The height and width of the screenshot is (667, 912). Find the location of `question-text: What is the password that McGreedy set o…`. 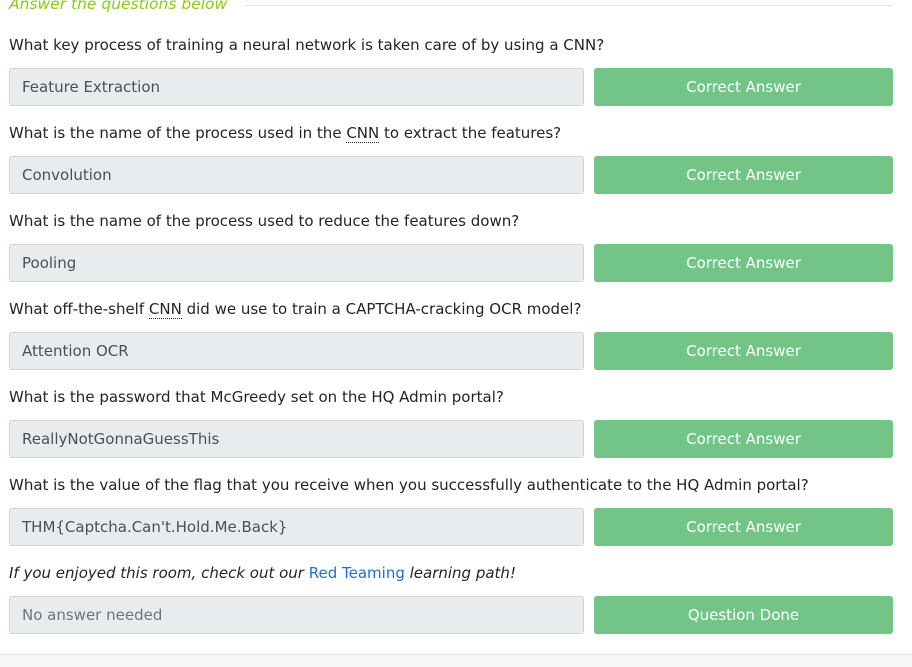

question-text: What is the password that McGreedy set o… is located at coordinates (256, 397).